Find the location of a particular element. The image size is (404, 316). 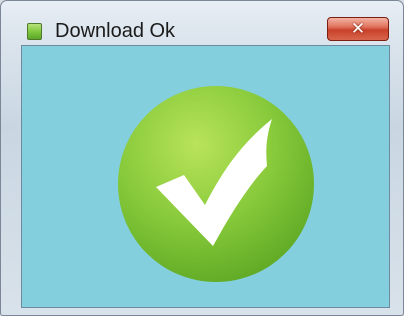

close-icon: ✕ is located at coordinates (358, 28).